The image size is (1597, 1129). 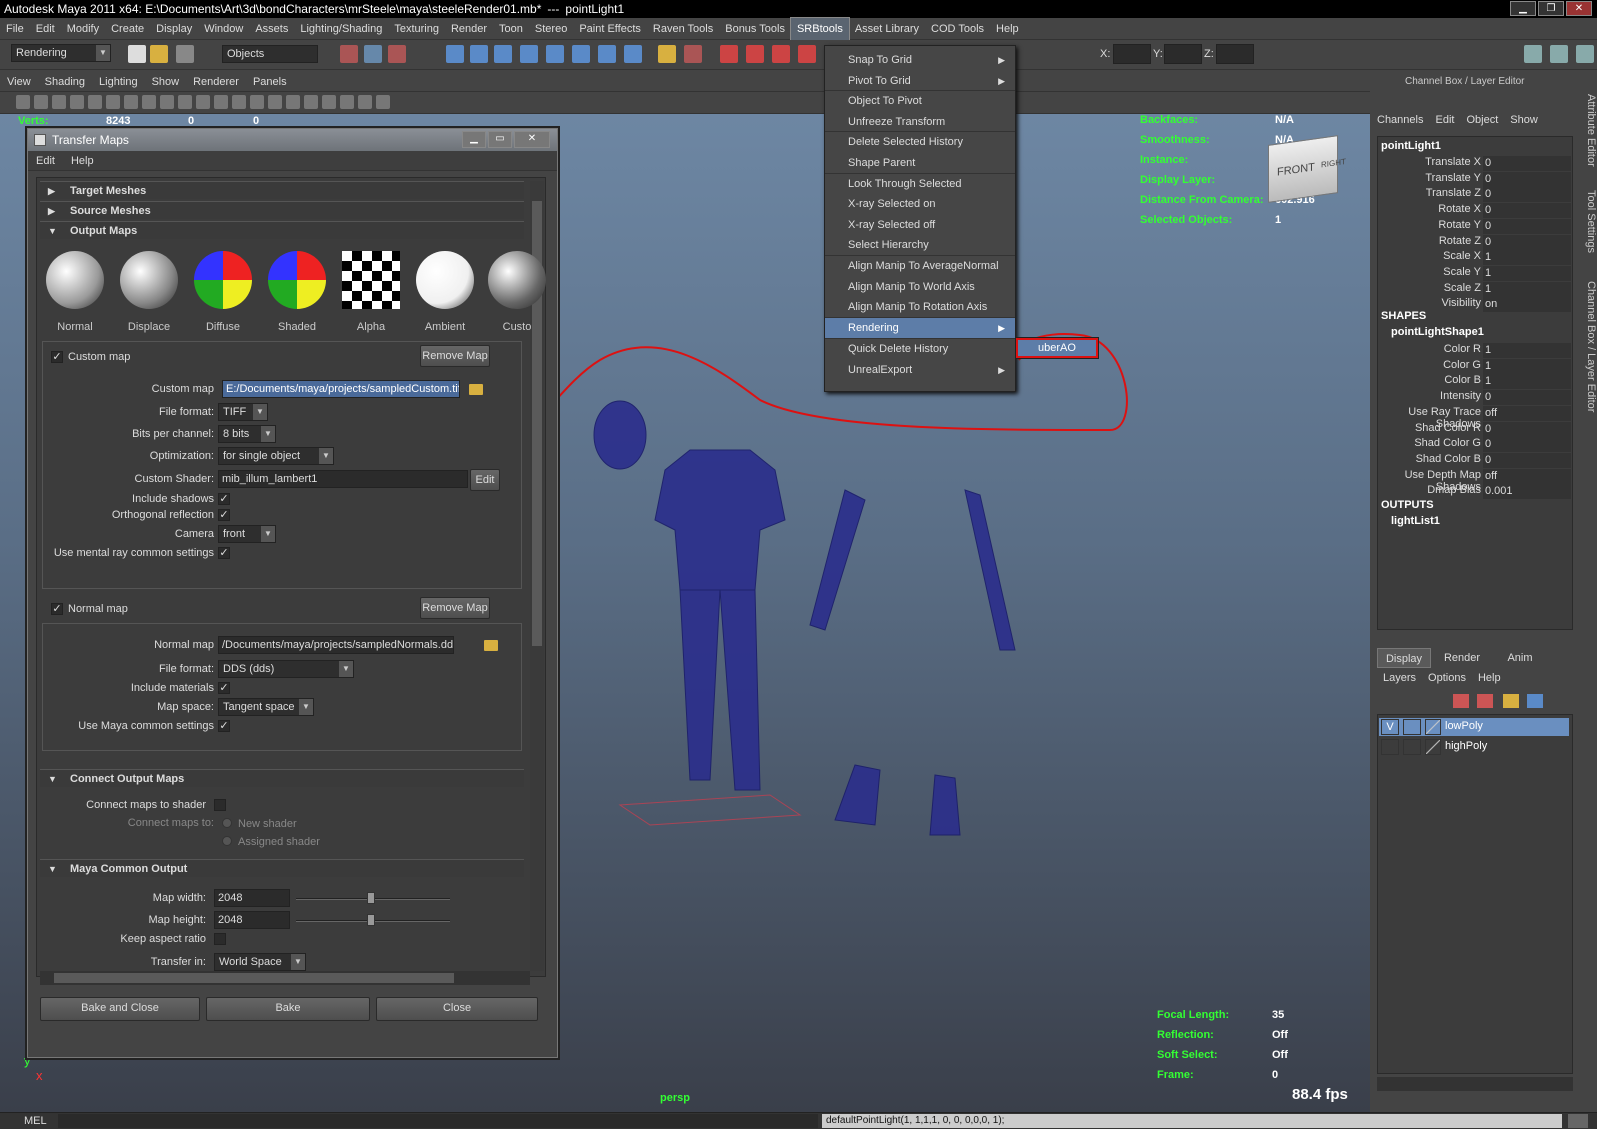 I want to click on snap-grid-icon, so click(x=455, y=54).